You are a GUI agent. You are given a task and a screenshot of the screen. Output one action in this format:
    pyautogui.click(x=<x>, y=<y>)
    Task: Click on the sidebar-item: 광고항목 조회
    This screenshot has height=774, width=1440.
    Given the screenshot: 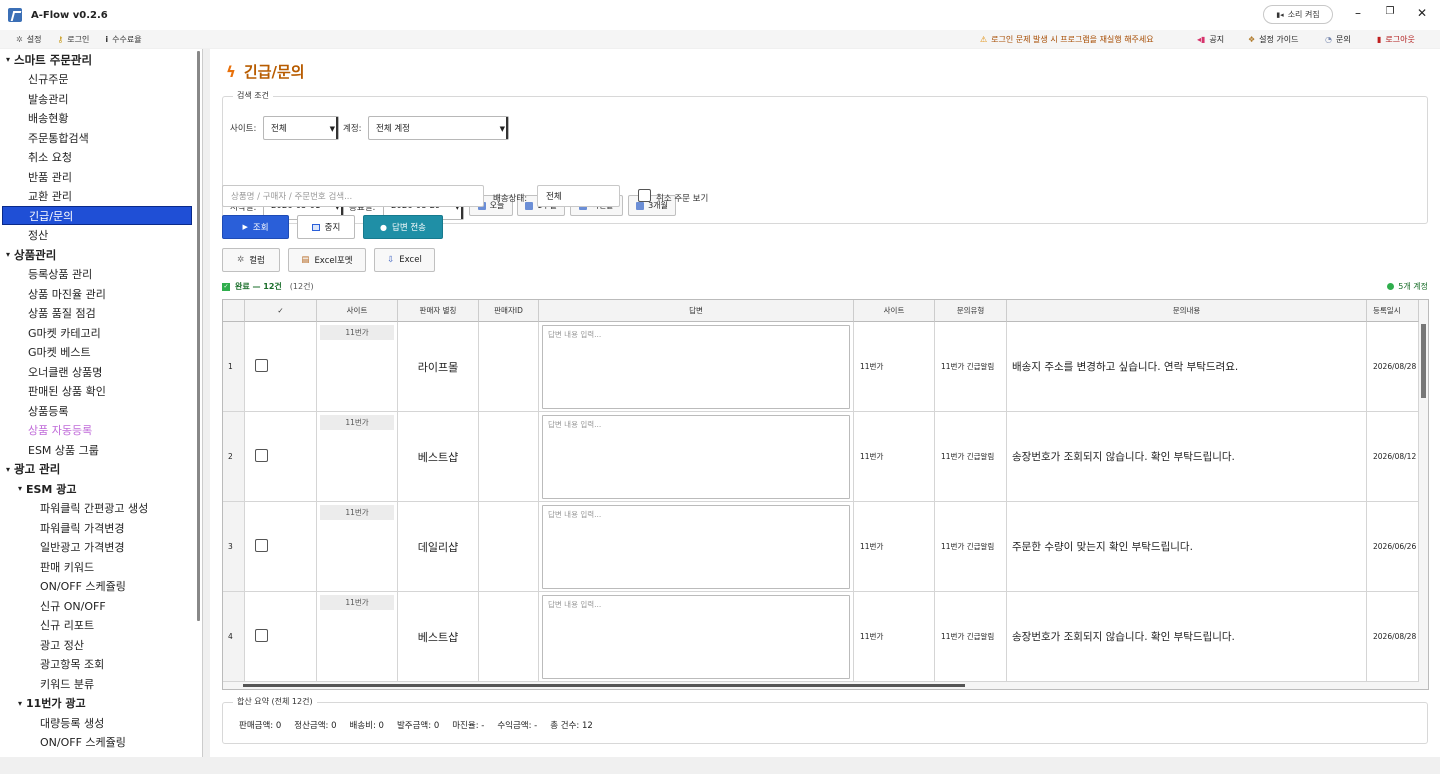 What is the action you would take?
    pyautogui.click(x=52, y=664)
    